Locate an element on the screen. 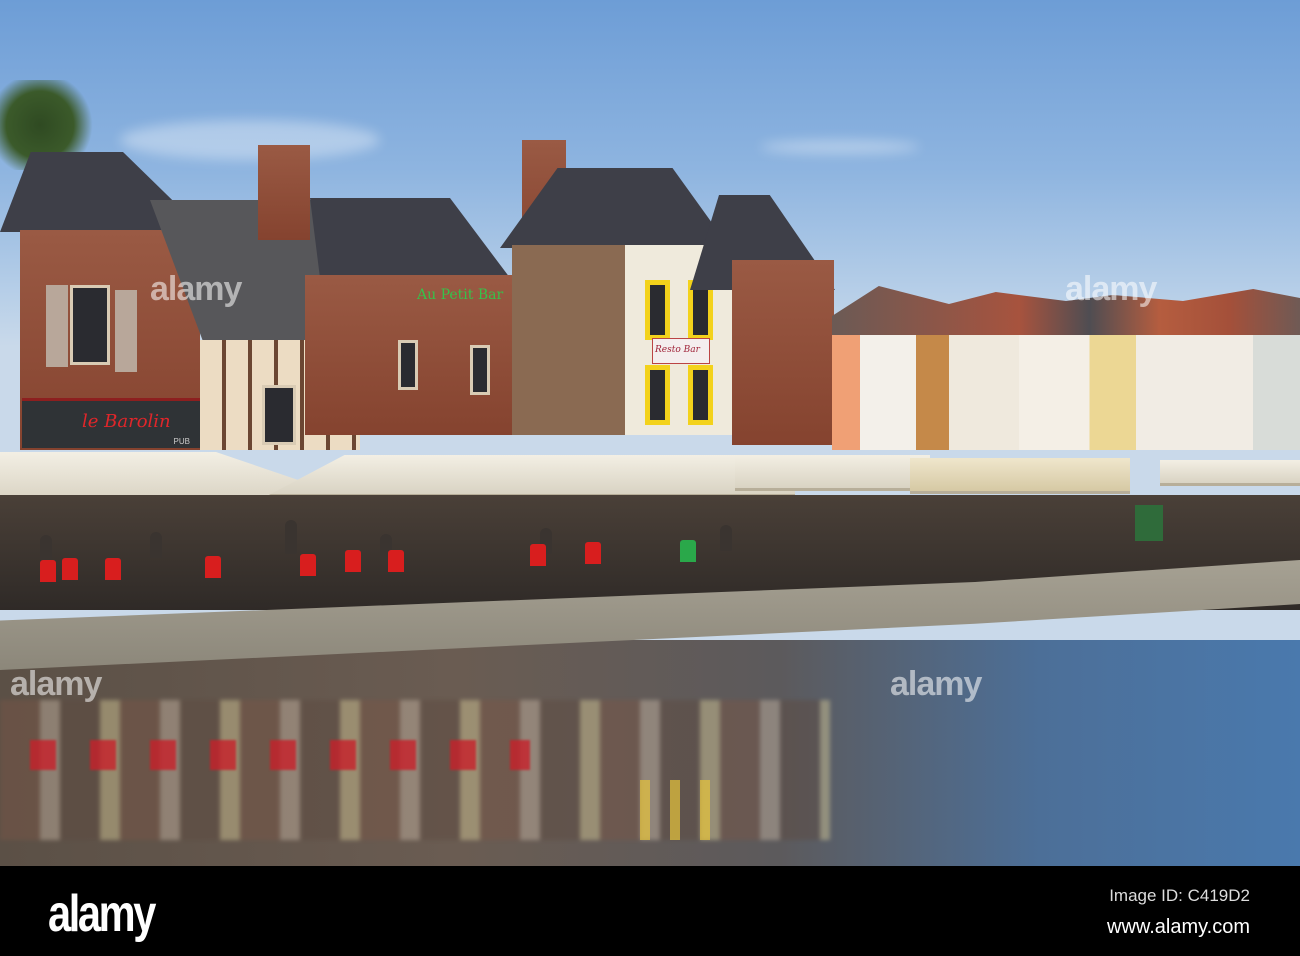  roof is located at coordinates (410, 238).